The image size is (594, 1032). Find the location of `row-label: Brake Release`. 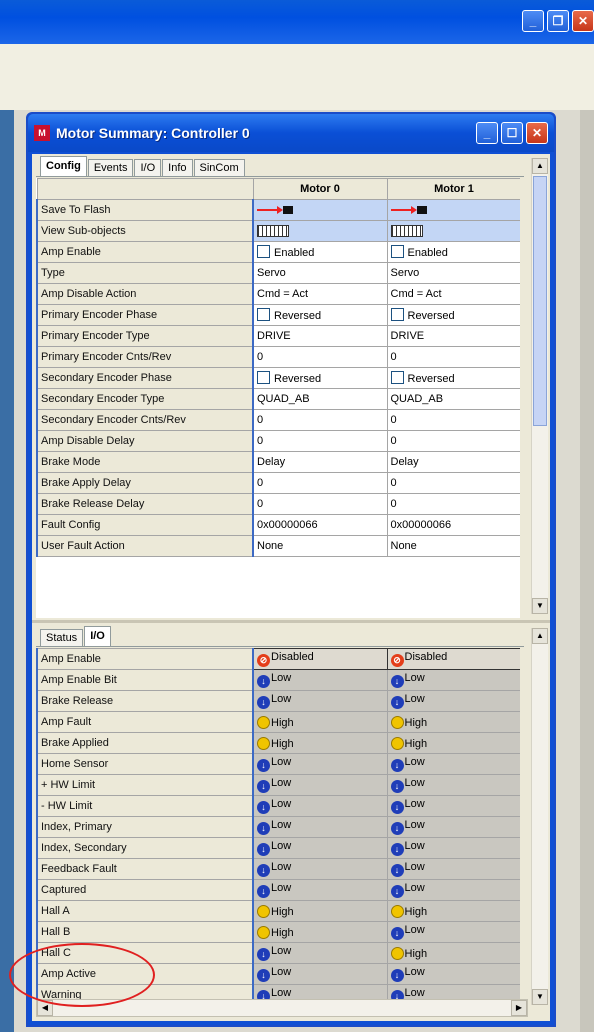

row-label: Brake Release is located at coordinates (145, 701).